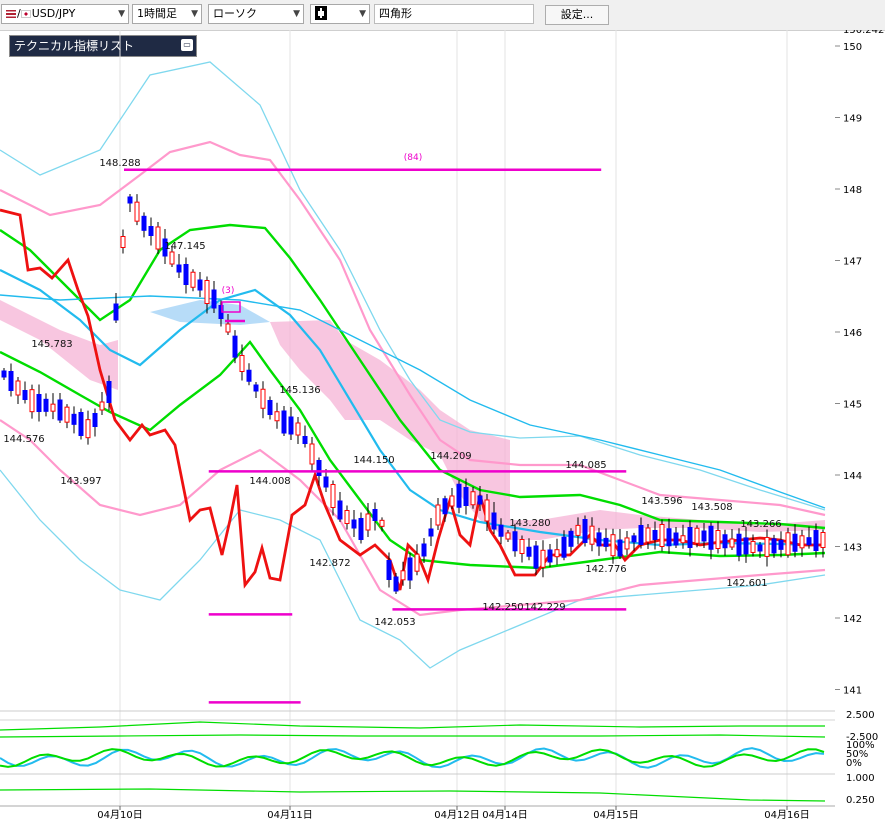  Describe the element at coordinates (863, 33) in the screenshot. I see `price-tick-label: 150.242` at that location.